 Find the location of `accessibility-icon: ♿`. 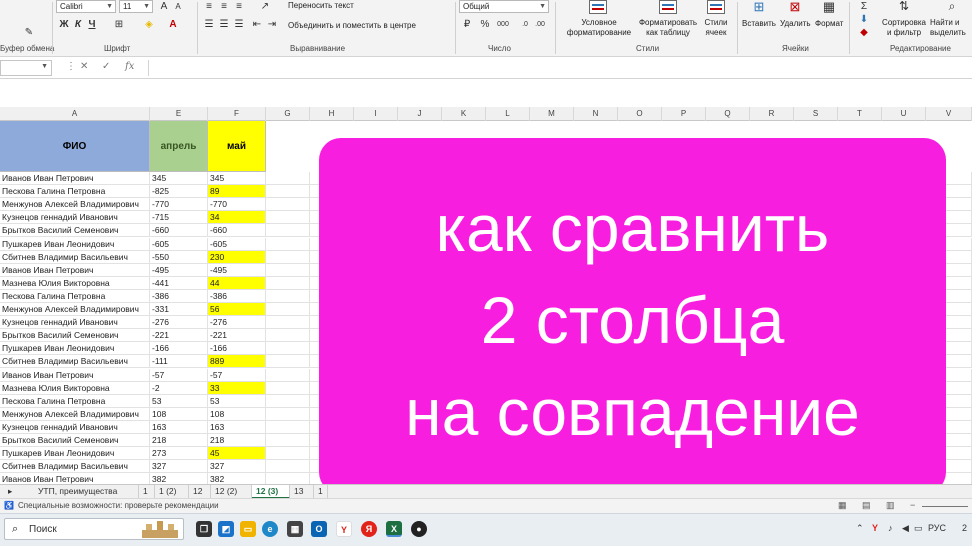

accessibility-icon: ♿ is located at coordinates (9, 505).